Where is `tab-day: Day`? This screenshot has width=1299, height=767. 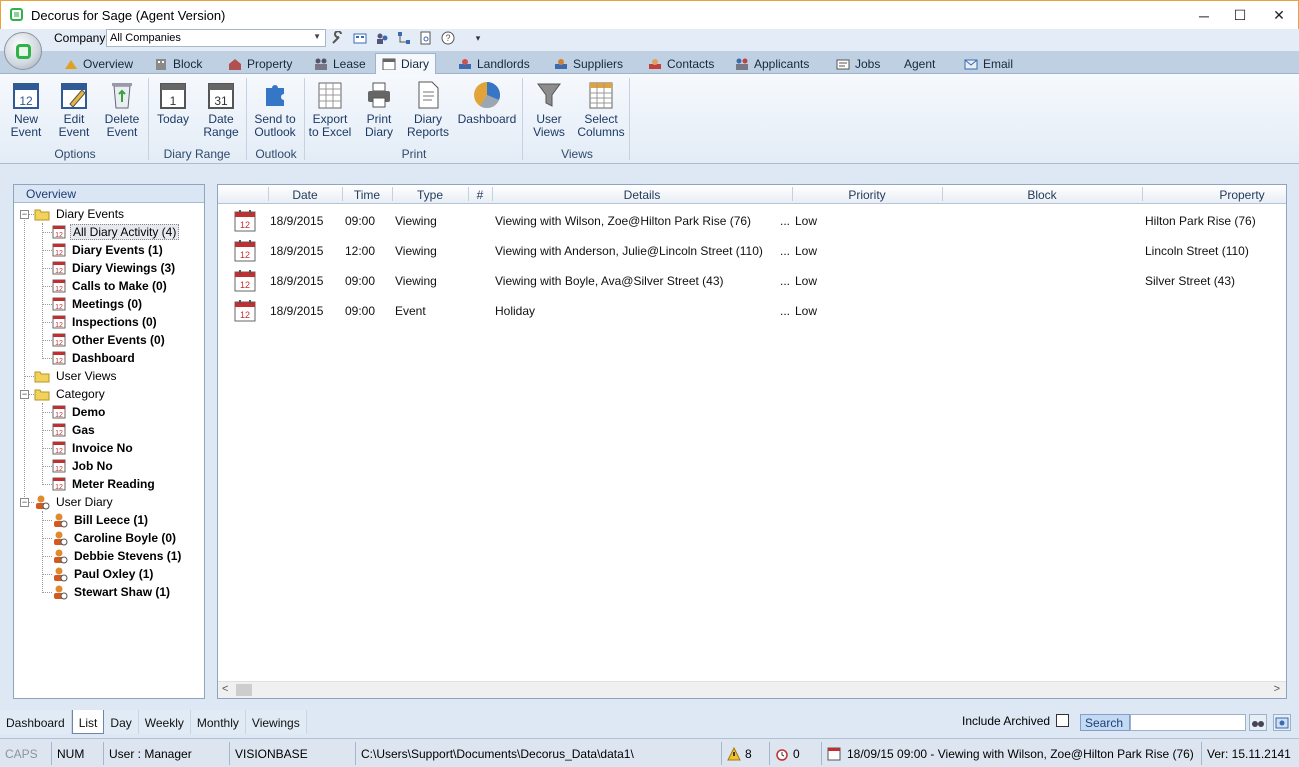 tab-day: Day is located at coordinates (121, 722).